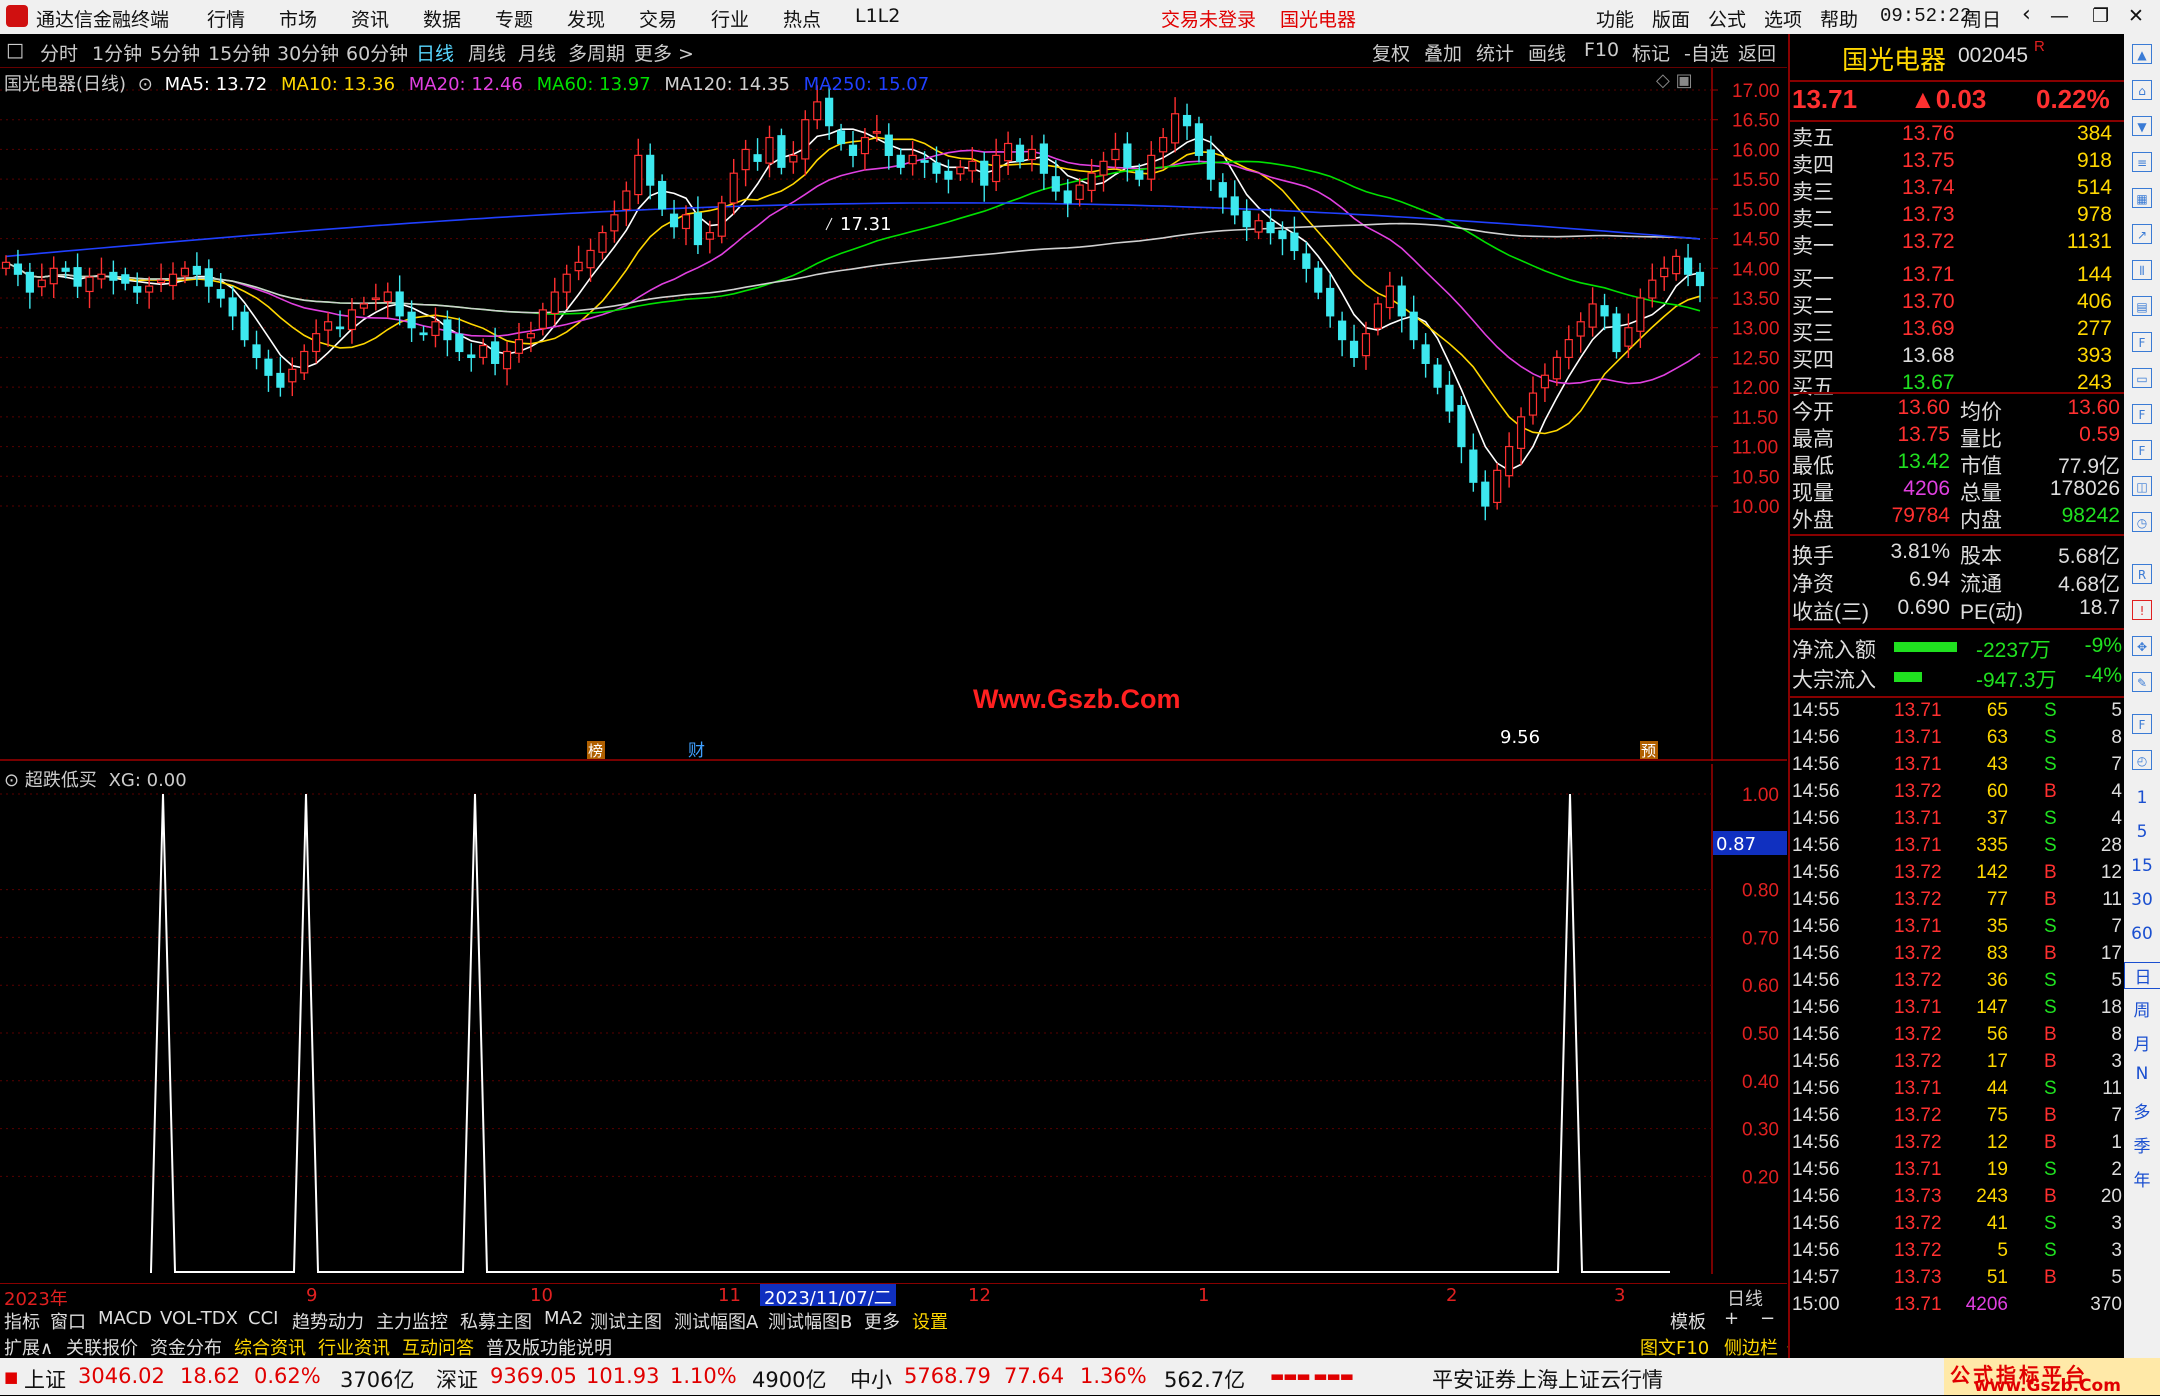 The image size is (2160, 1396). I want to click on tab-ma2: MA2, so click(563, 1318).